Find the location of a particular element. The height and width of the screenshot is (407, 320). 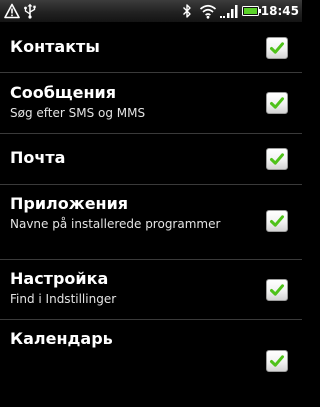

item-title: Сообщения is located at coordinates (63, 92).